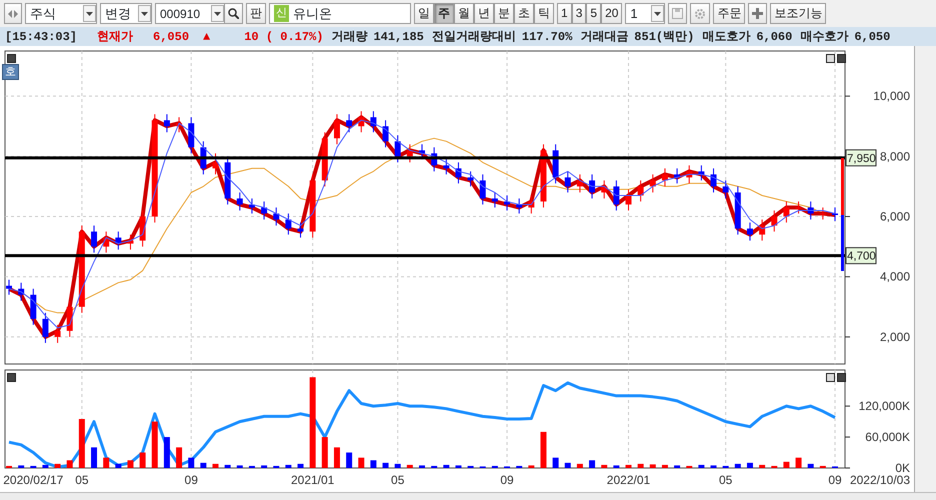 The image size is (936, 500). I want to click on interval-button: 20, so click(611, 13).